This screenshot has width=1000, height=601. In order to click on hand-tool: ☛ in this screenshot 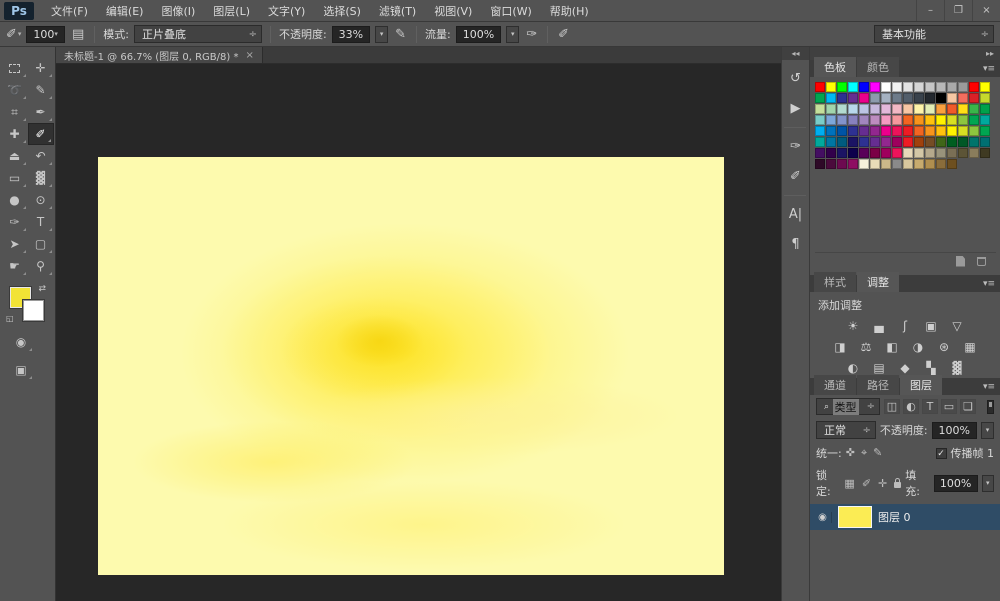, I will do `click(15, 266)`.